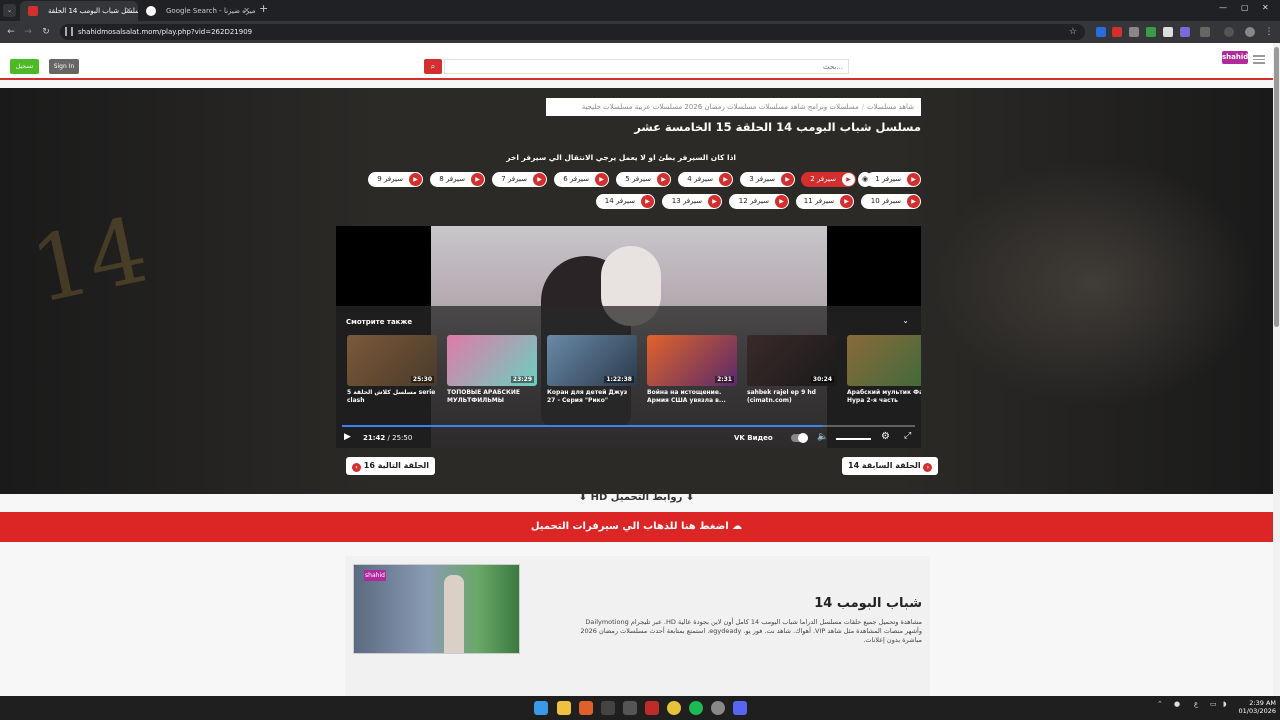 The height and width of the screenshot is (720, 1280). Describe the element at coordinates (492, 360) in the screenshot. I see `card-thumbnail: 23:29` at that location.